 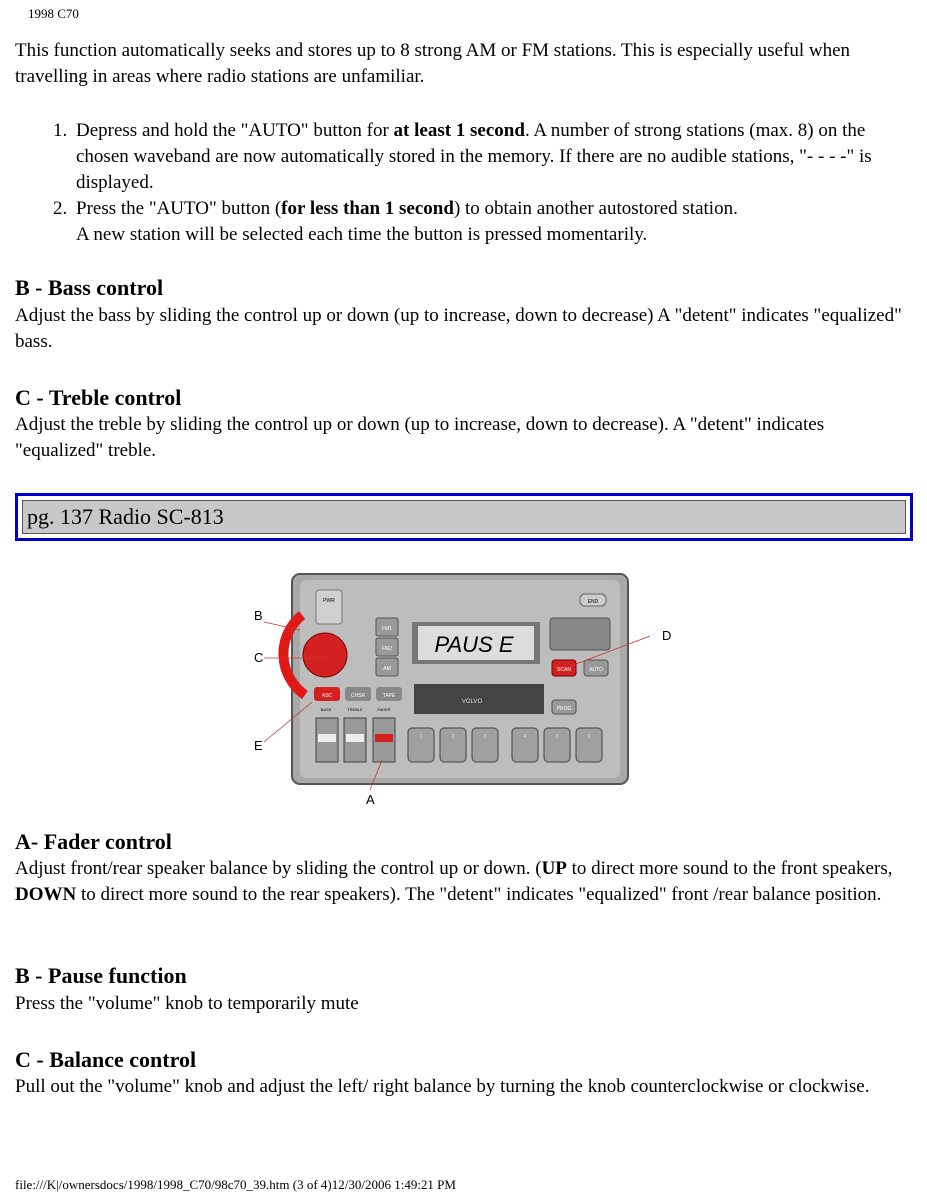 What do you see at coordinates (387, 669) in the screenshot?
I see `svg-text: AM` at bounding box center [387, 669].